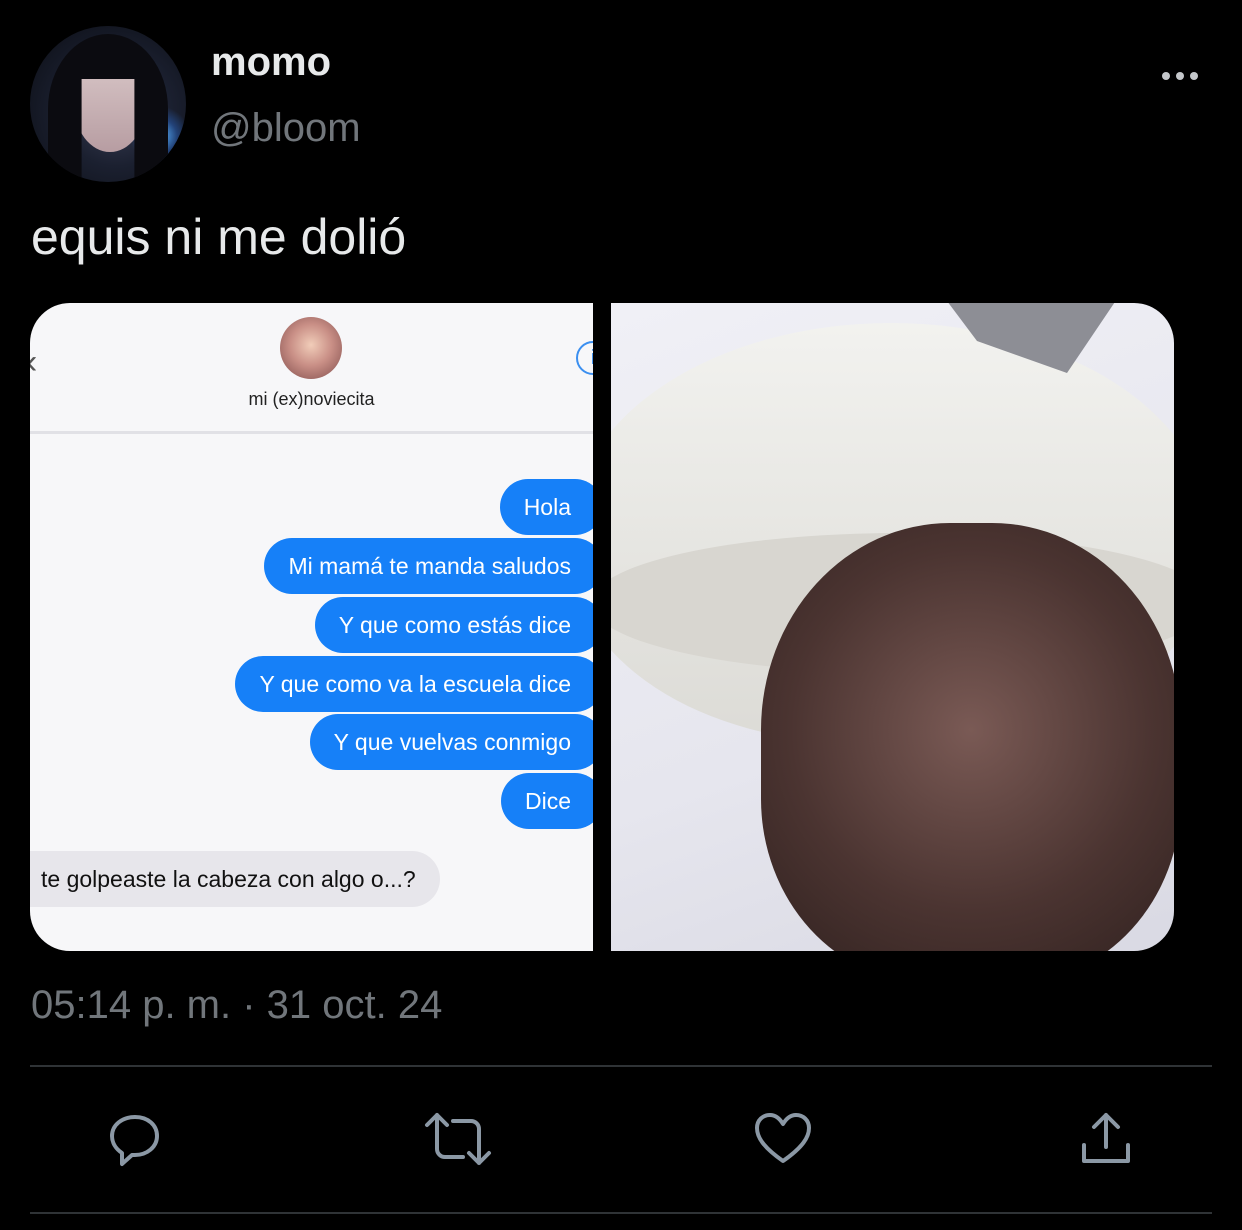 This screenshot has height=1230, width=1242. Describe the element at coordinates (546, 801) in the screenshot. I see `outgoing-message: Dice` at that location.